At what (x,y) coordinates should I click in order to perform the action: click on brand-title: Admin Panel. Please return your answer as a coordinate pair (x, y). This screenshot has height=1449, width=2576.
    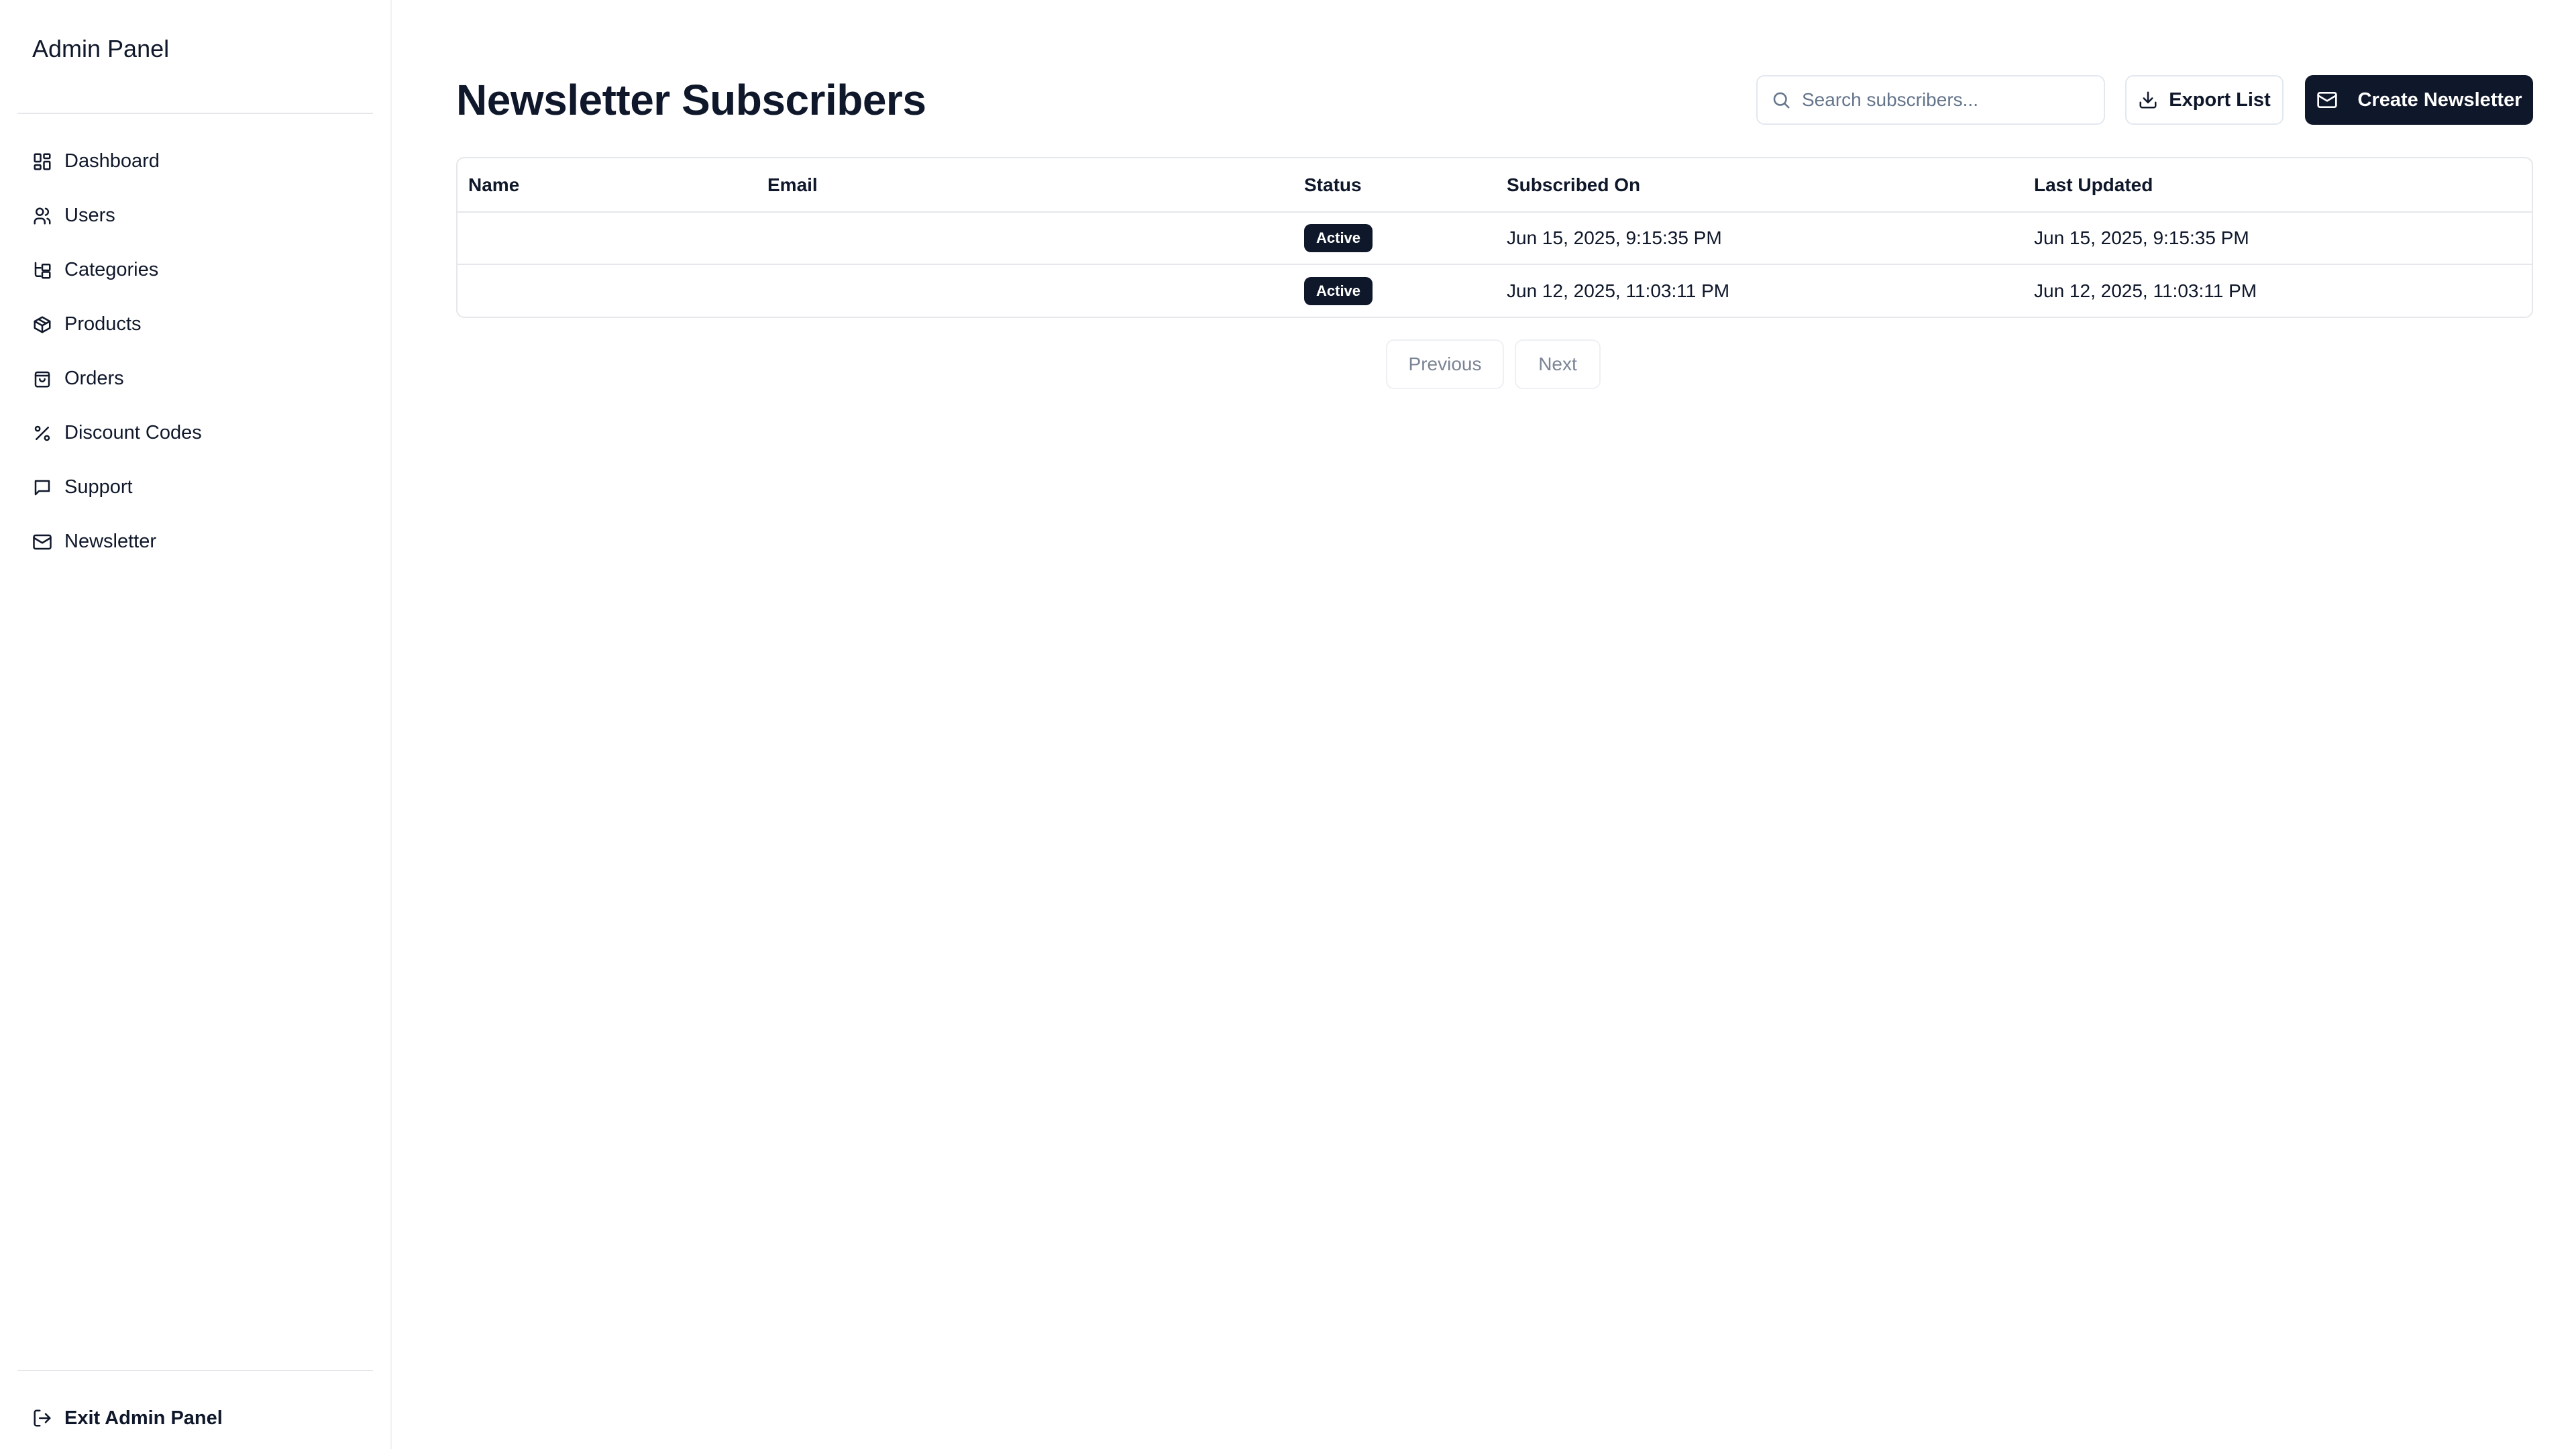
    Looking at the image, I should click on (101, 48).